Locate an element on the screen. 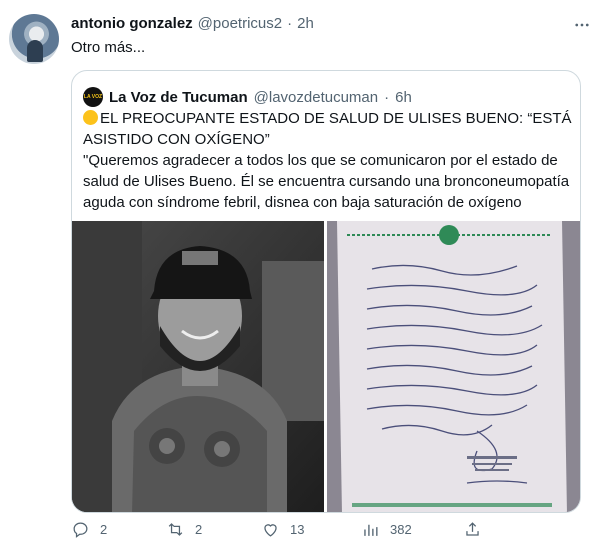 The height and width of the screenshot is (556, 608). author-name: antonio gonzalez is located at coordinates (132, 23).